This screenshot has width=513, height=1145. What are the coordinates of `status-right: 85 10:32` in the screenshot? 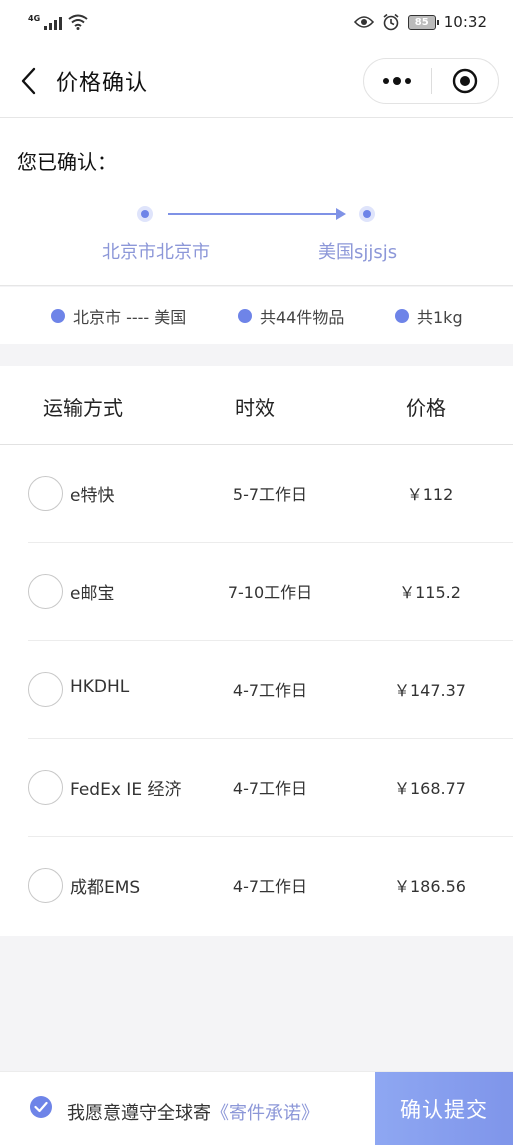 It's located at (420, 22).